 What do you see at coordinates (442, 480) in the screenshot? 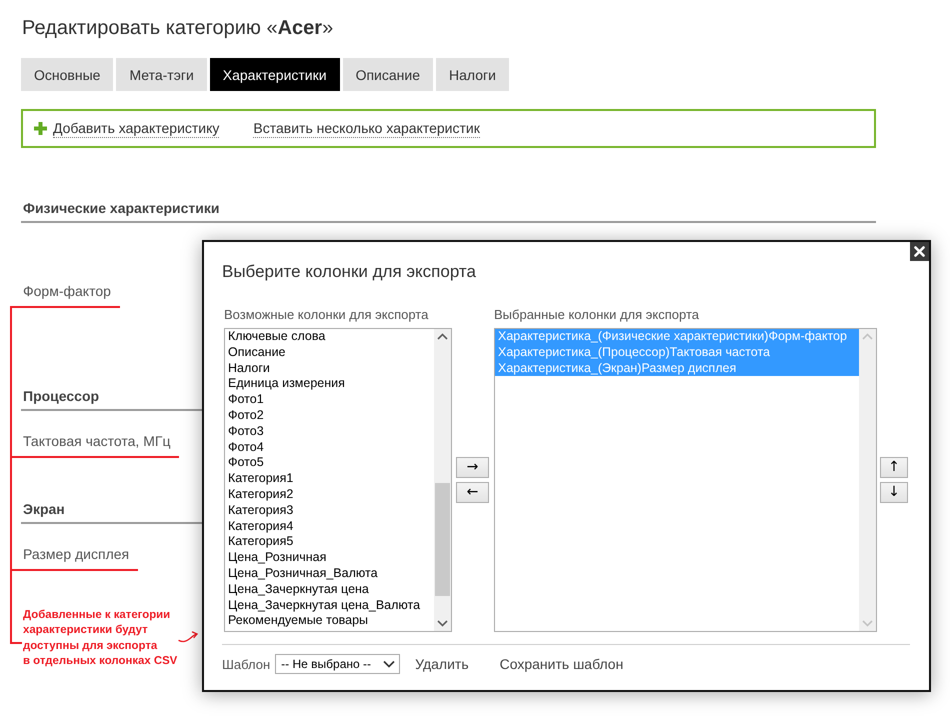
I see `scrollbar` at bounding box center [442, 480].